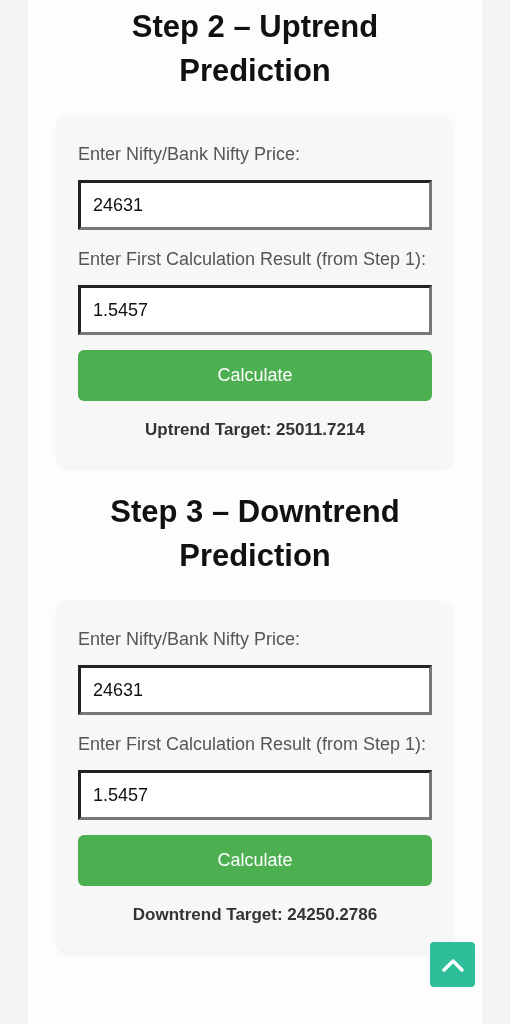 The image size is (510, 1024). Describe the element at coordinates (255, 49) in the screenshot. I see `section-heading: Step 2 – Uptrend Prediction` at that location.